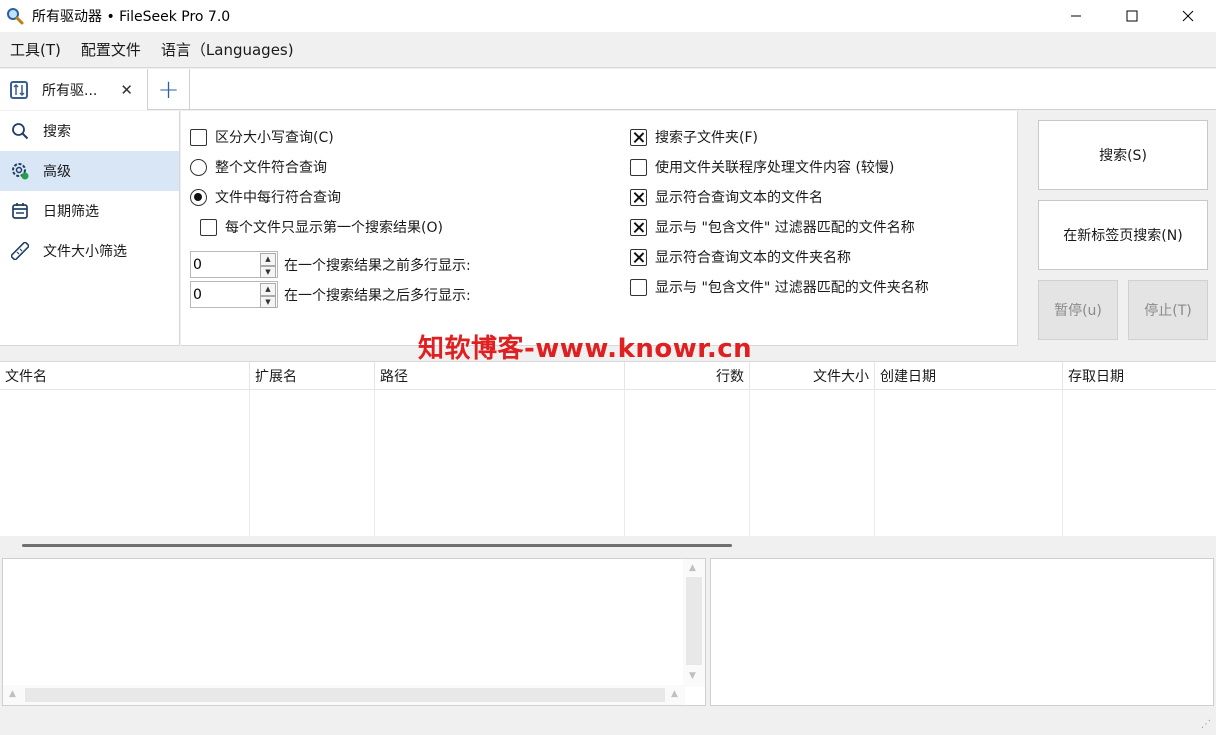 The height and width of the screenshot is (735, 1216). Describe the element at coordinates (111, 49) in the screenshot. I see `menu-profiles: 配置文件` at that location.